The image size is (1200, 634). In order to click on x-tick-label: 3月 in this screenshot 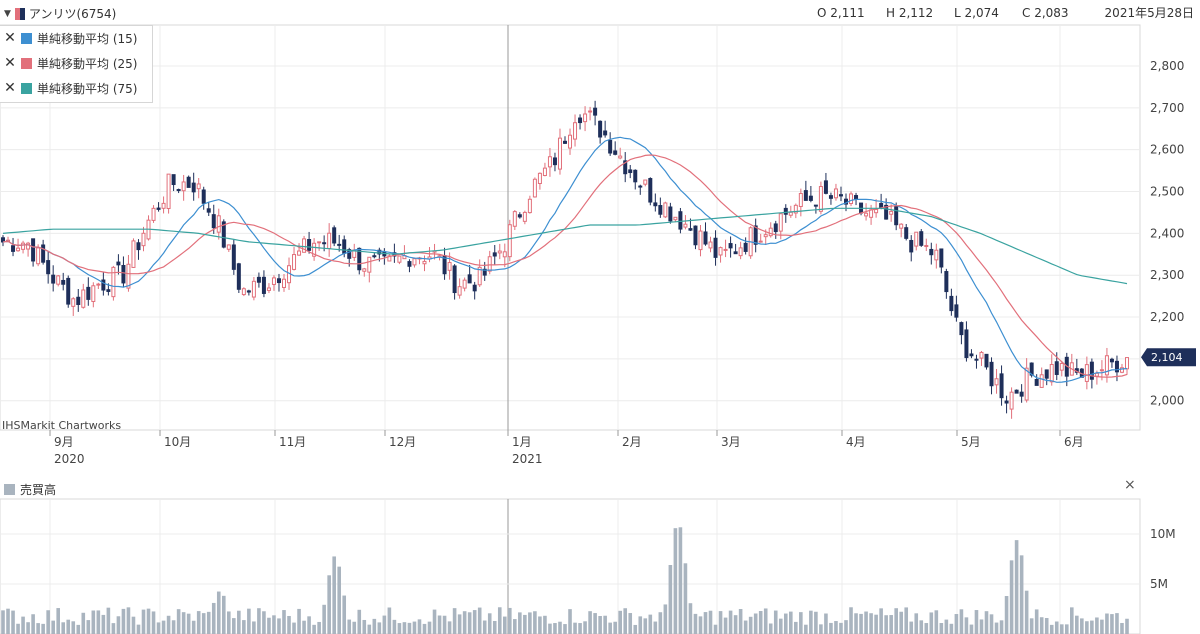, I will do `click(731, 442)`.